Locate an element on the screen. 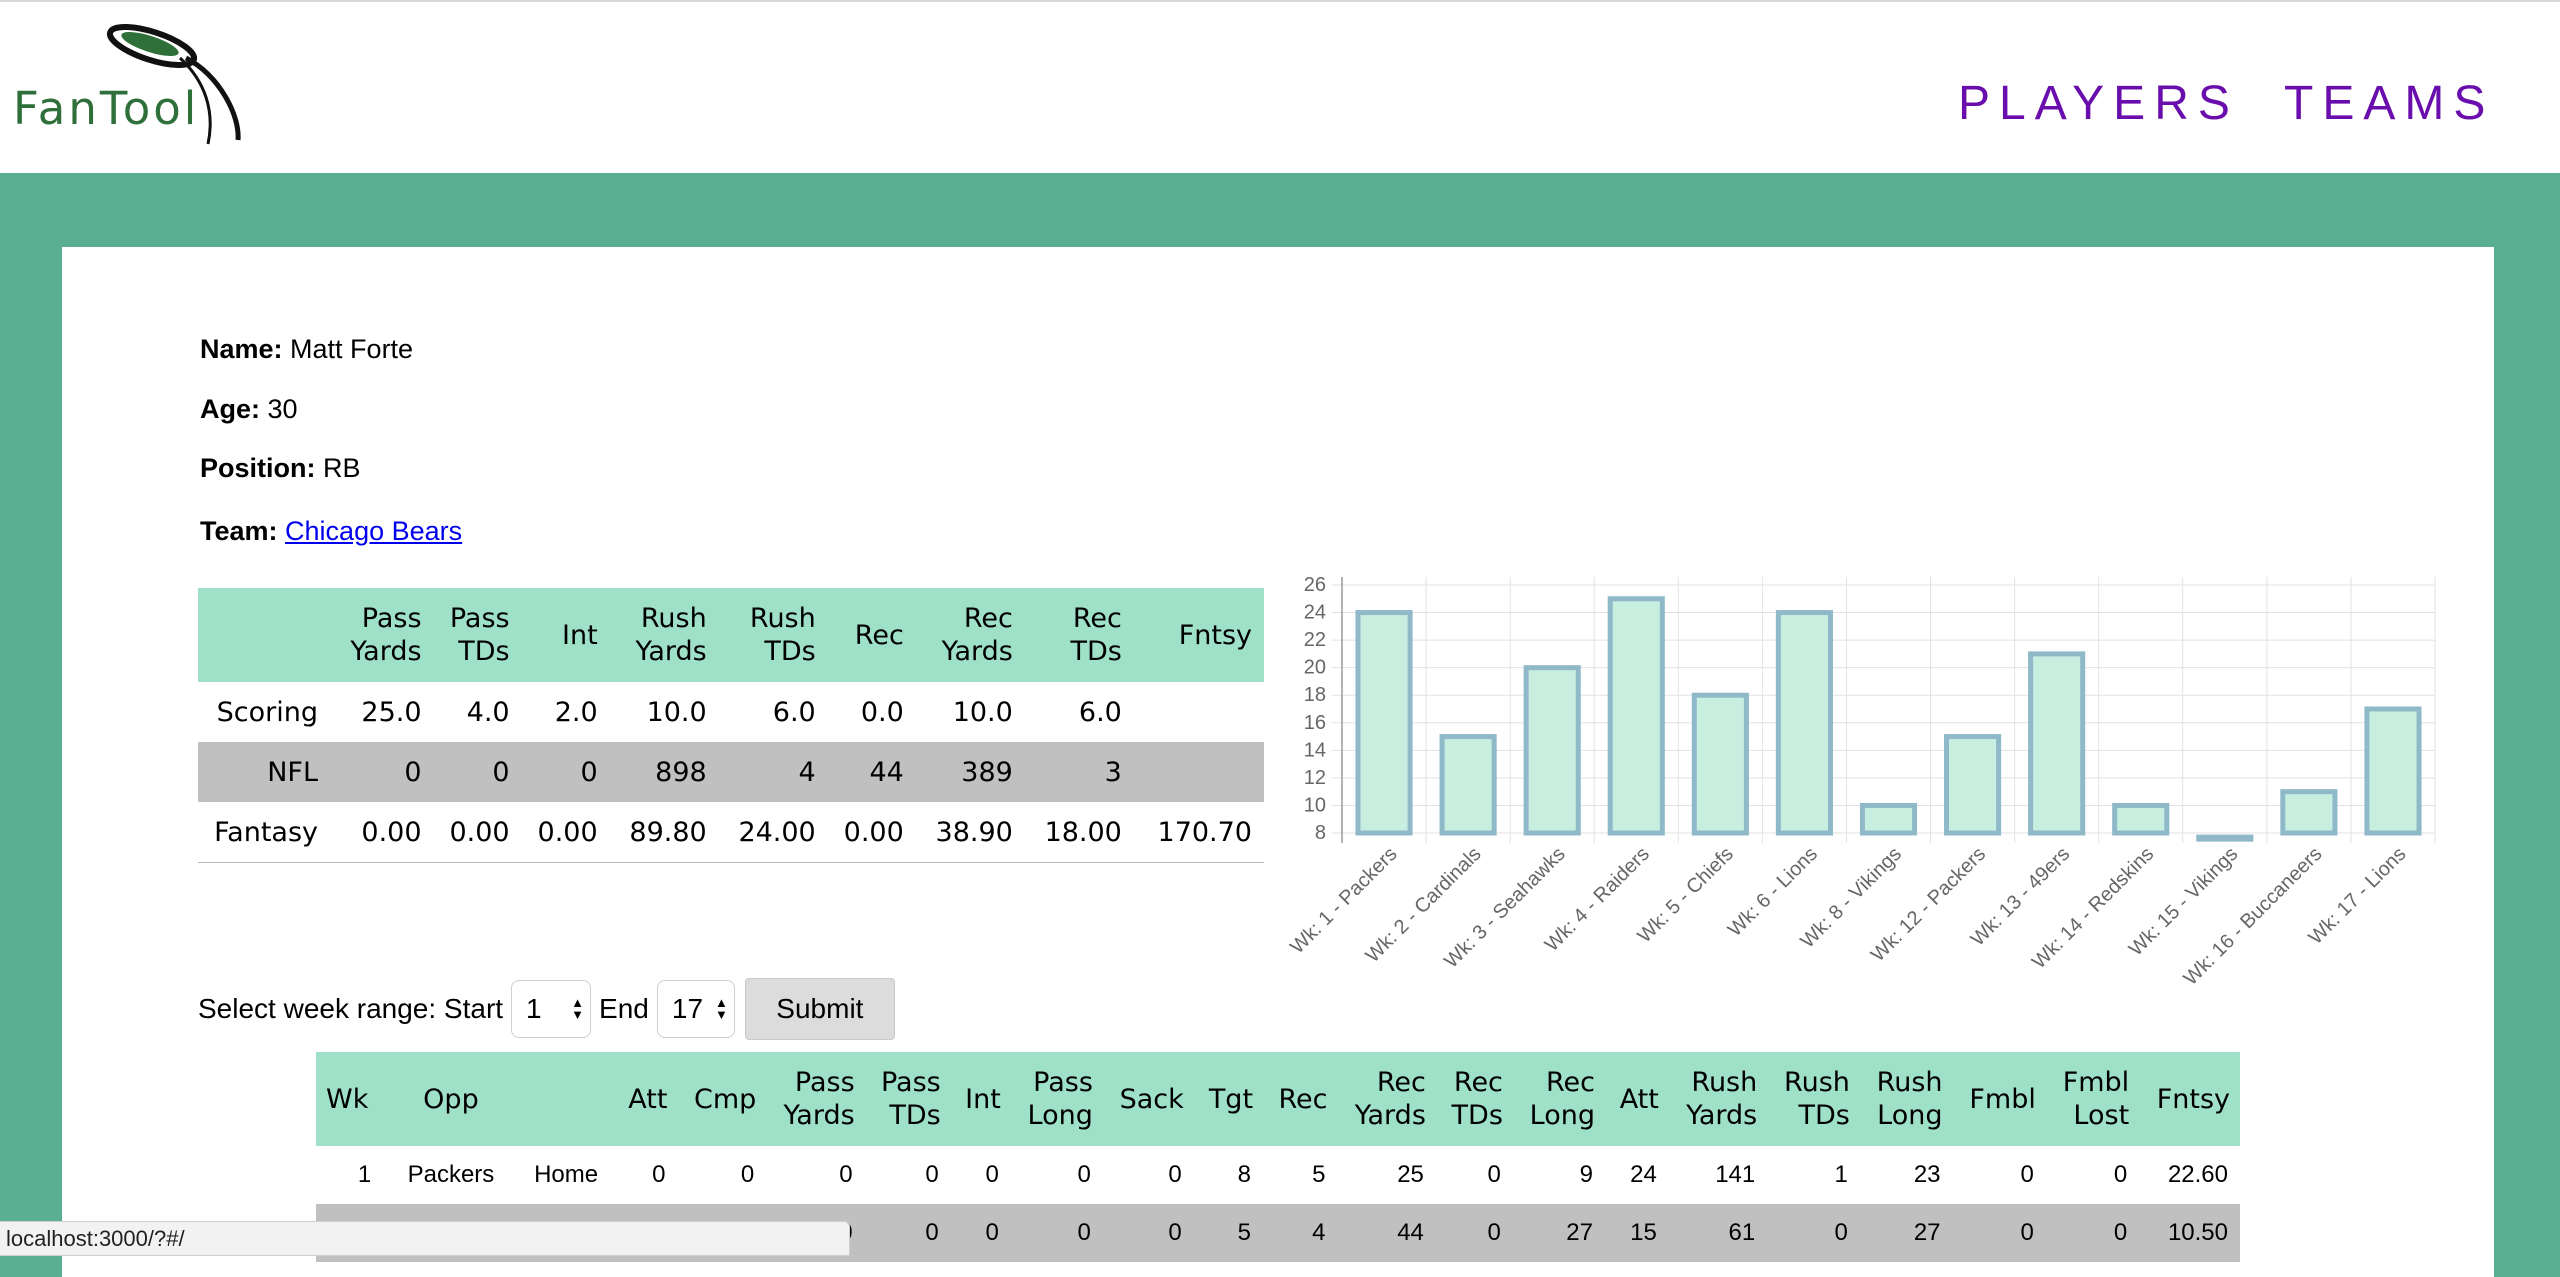  summary-cell: 38.90 is located at coordinates (970, 832).